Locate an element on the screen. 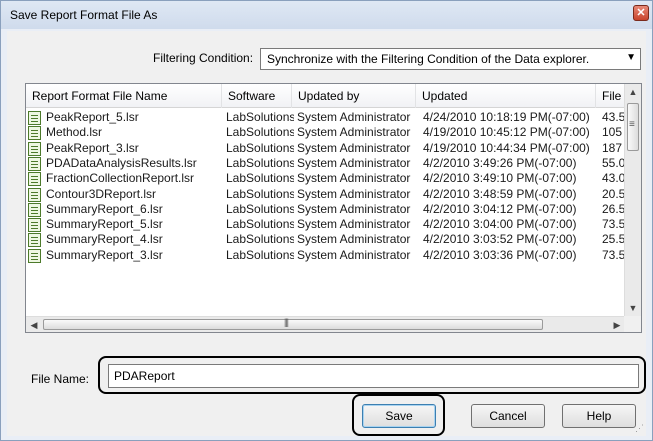 The image size is (653, 441). column-header-name: Report Format File Name is located at coordinates (124, 96).